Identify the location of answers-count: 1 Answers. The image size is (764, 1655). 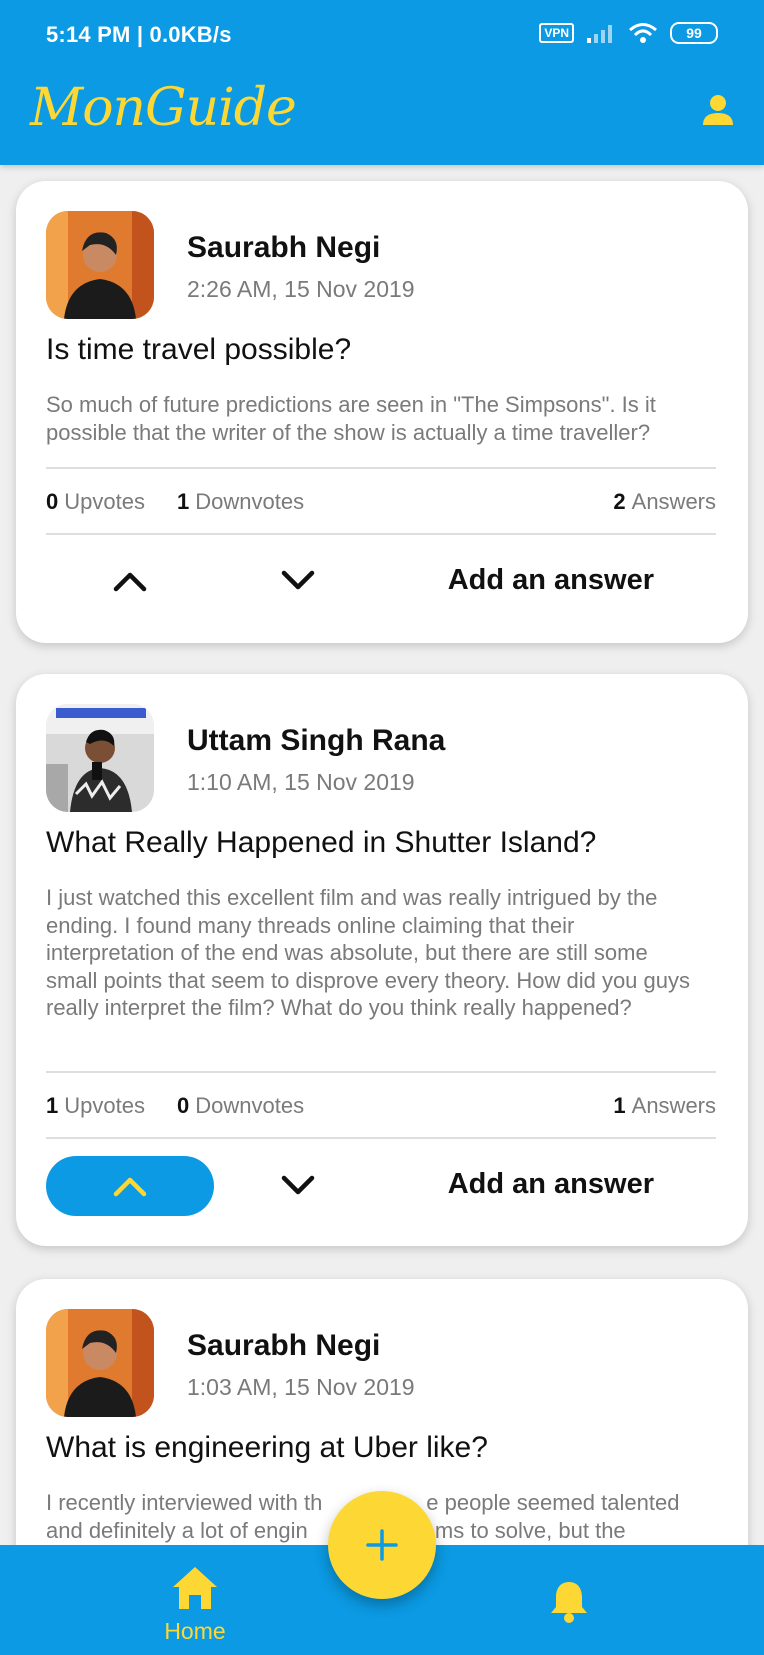
(664, 1105).